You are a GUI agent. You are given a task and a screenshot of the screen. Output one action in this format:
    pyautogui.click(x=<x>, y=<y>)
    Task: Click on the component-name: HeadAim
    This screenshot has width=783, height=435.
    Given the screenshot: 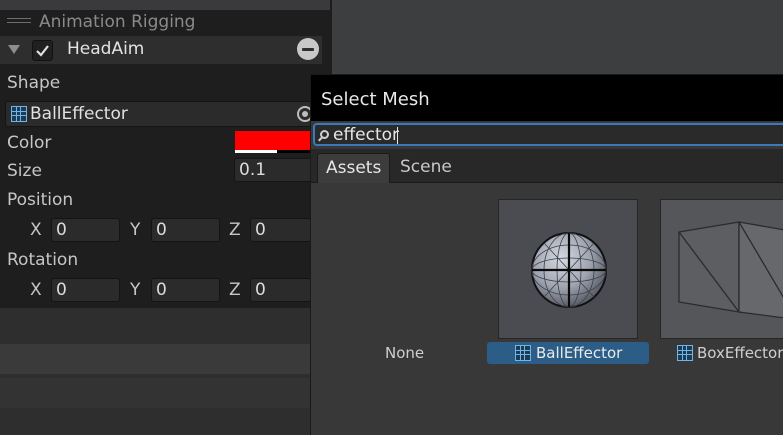 What is the action you would take?
    pyautogui.click(x=106, y=49)
    